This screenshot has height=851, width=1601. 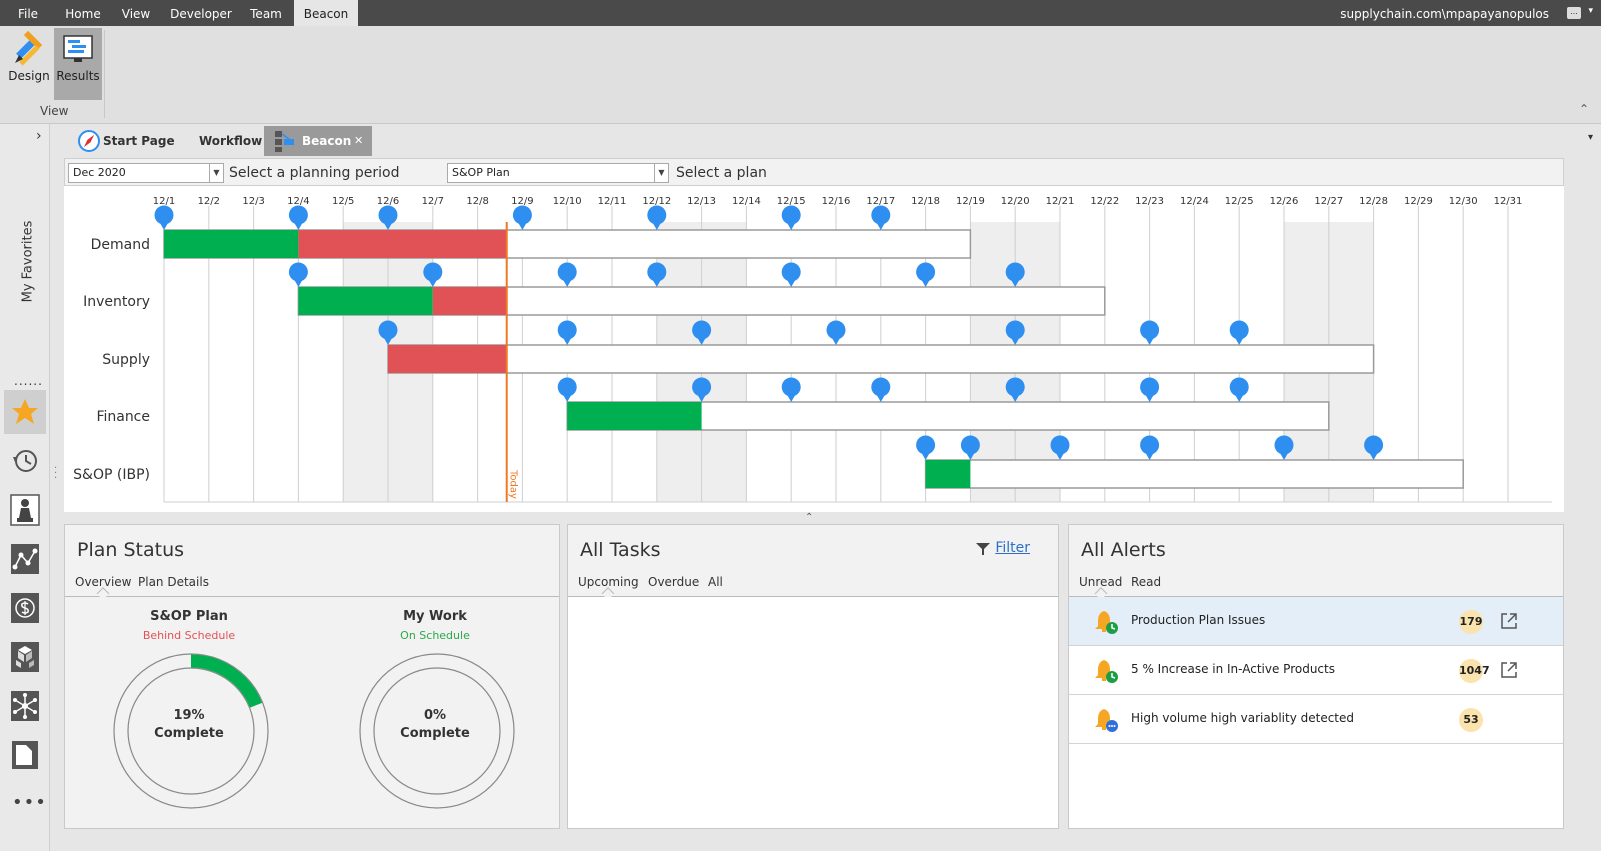 What do you see at coordinates (136, 13) in the screenshot?
I see `menu-view: View` at bounding box center [136, 13].